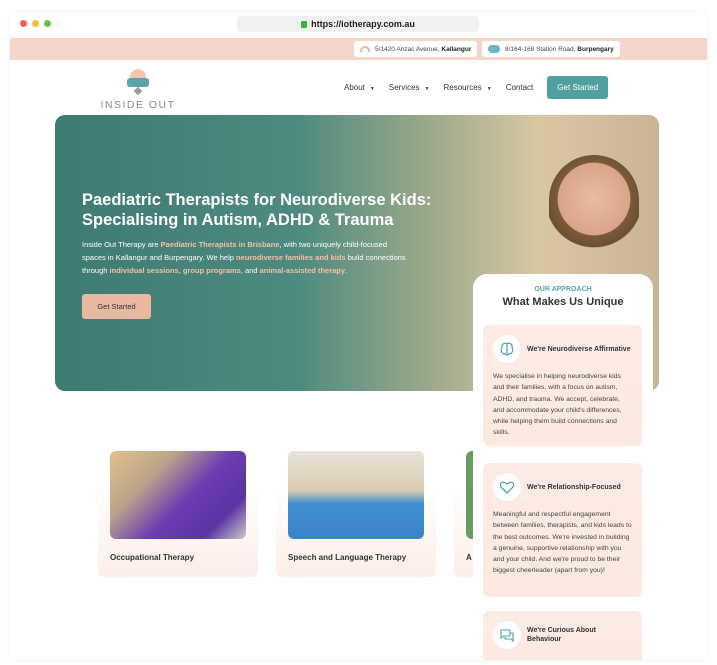  What do you see at coordinates (347, 557) in the screenshot?
I see `service-title: Speech and Language Therapy` at bounding box center [347, 557].